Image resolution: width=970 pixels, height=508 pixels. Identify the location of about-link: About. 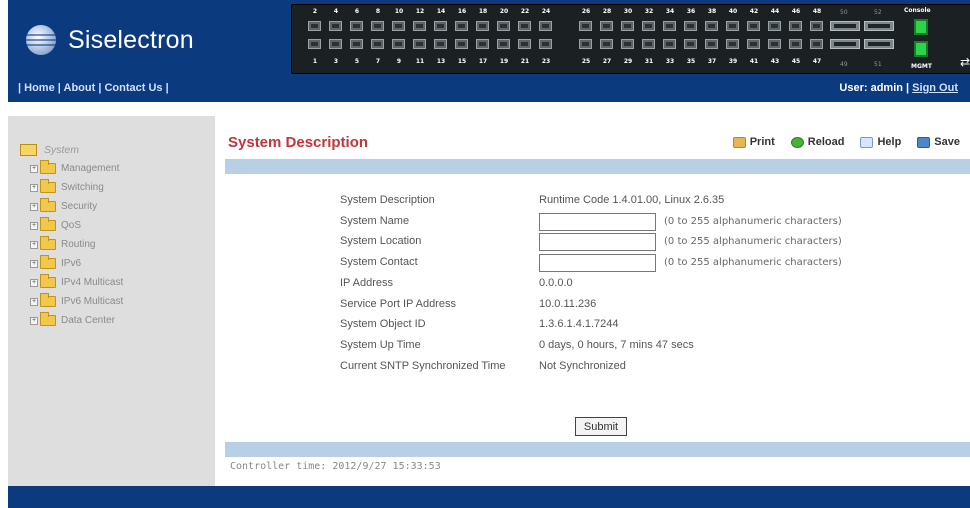
(80, 88).